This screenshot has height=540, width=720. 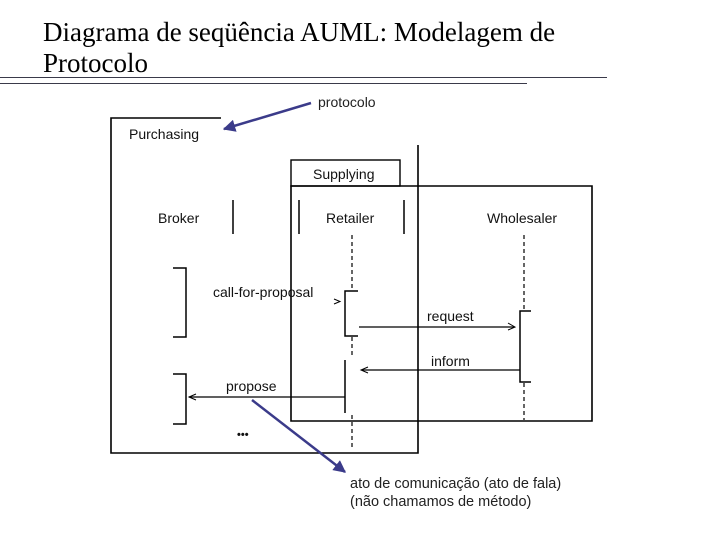 What do you see at coordinates (450, 361) in the screenshot?
I see `message-label-inform: inform` at bounding box center [450, 361].